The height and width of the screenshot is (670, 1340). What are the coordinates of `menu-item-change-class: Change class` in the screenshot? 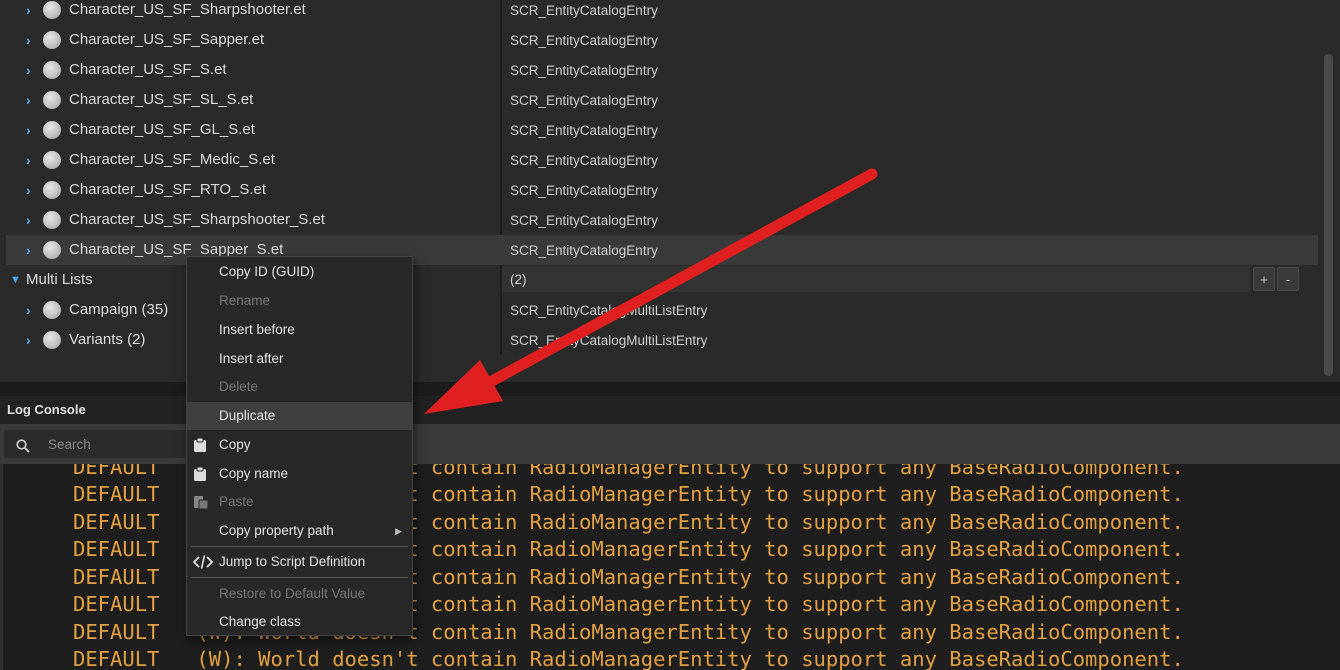 It's located at (299, 622).